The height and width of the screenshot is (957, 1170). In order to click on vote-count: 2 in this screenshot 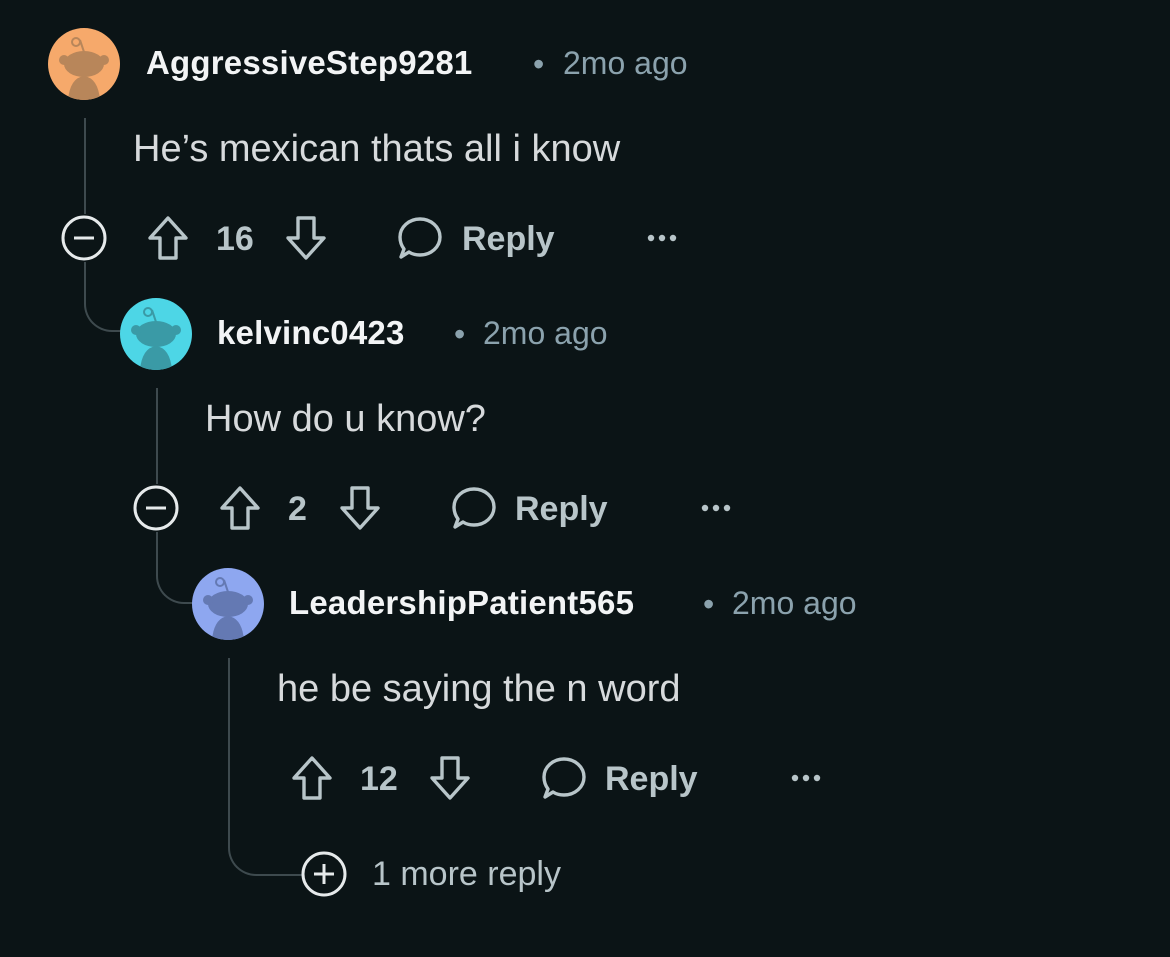, I will do `click(297, 509)`.